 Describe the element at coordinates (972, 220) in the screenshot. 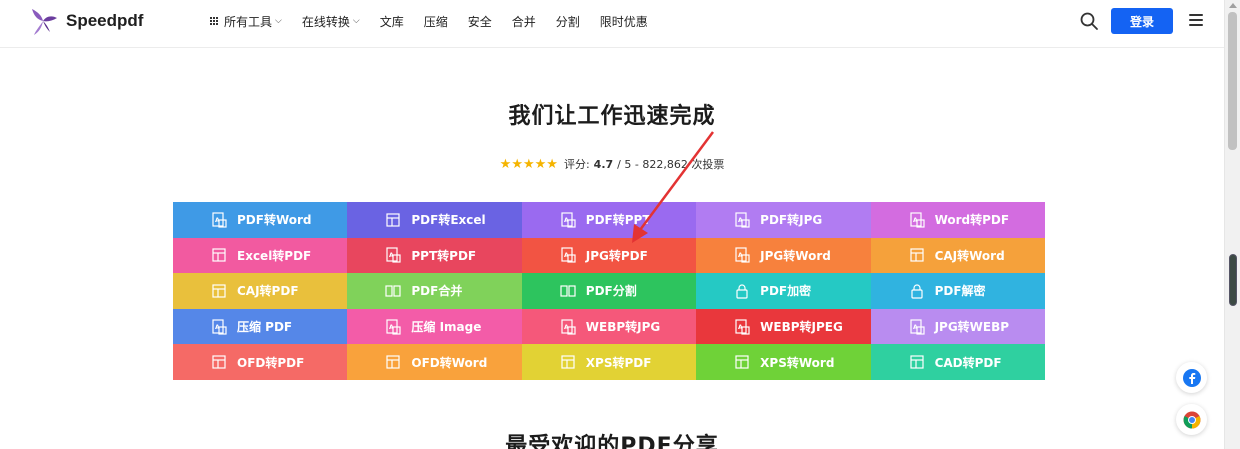

I see `tool-label: Word转PDF` at that location.